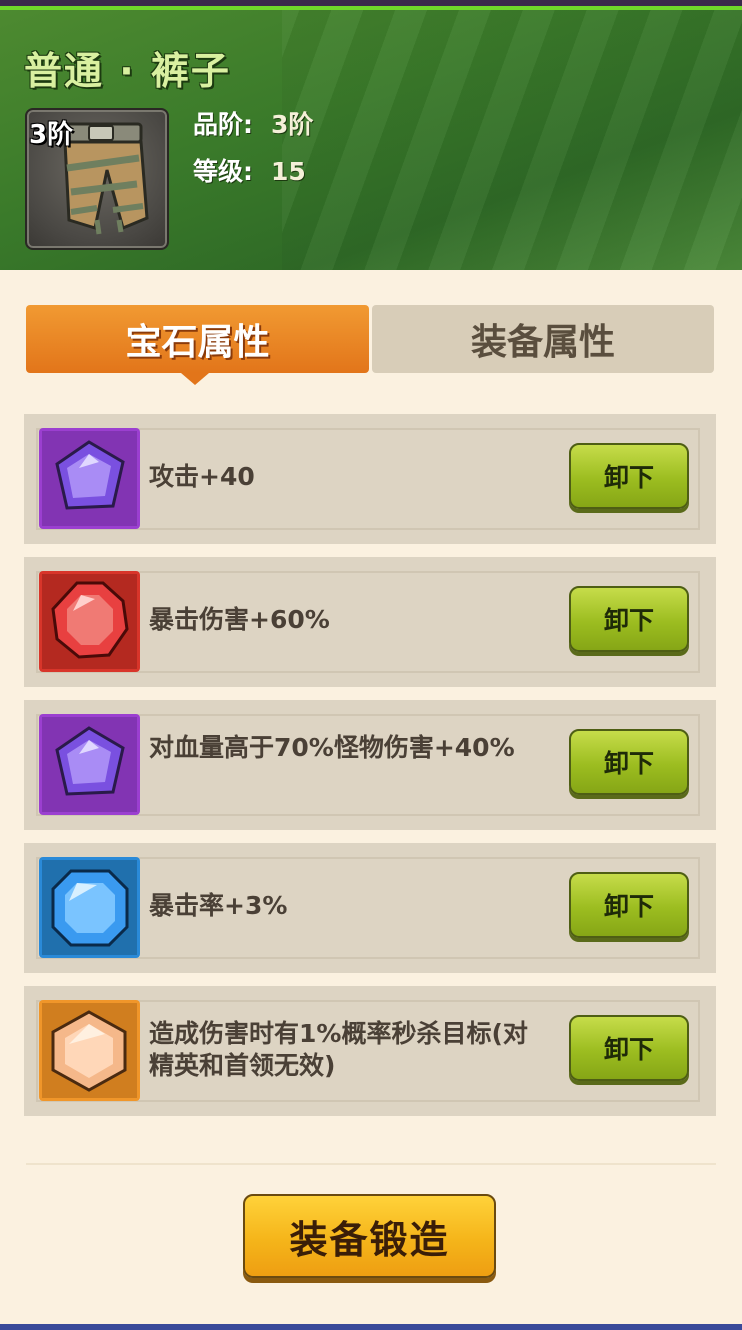  Describe the element at coordinates (370, 622) in the screenshot. I see `gem-row: 暴击伤害+60% 卸下` at that location.